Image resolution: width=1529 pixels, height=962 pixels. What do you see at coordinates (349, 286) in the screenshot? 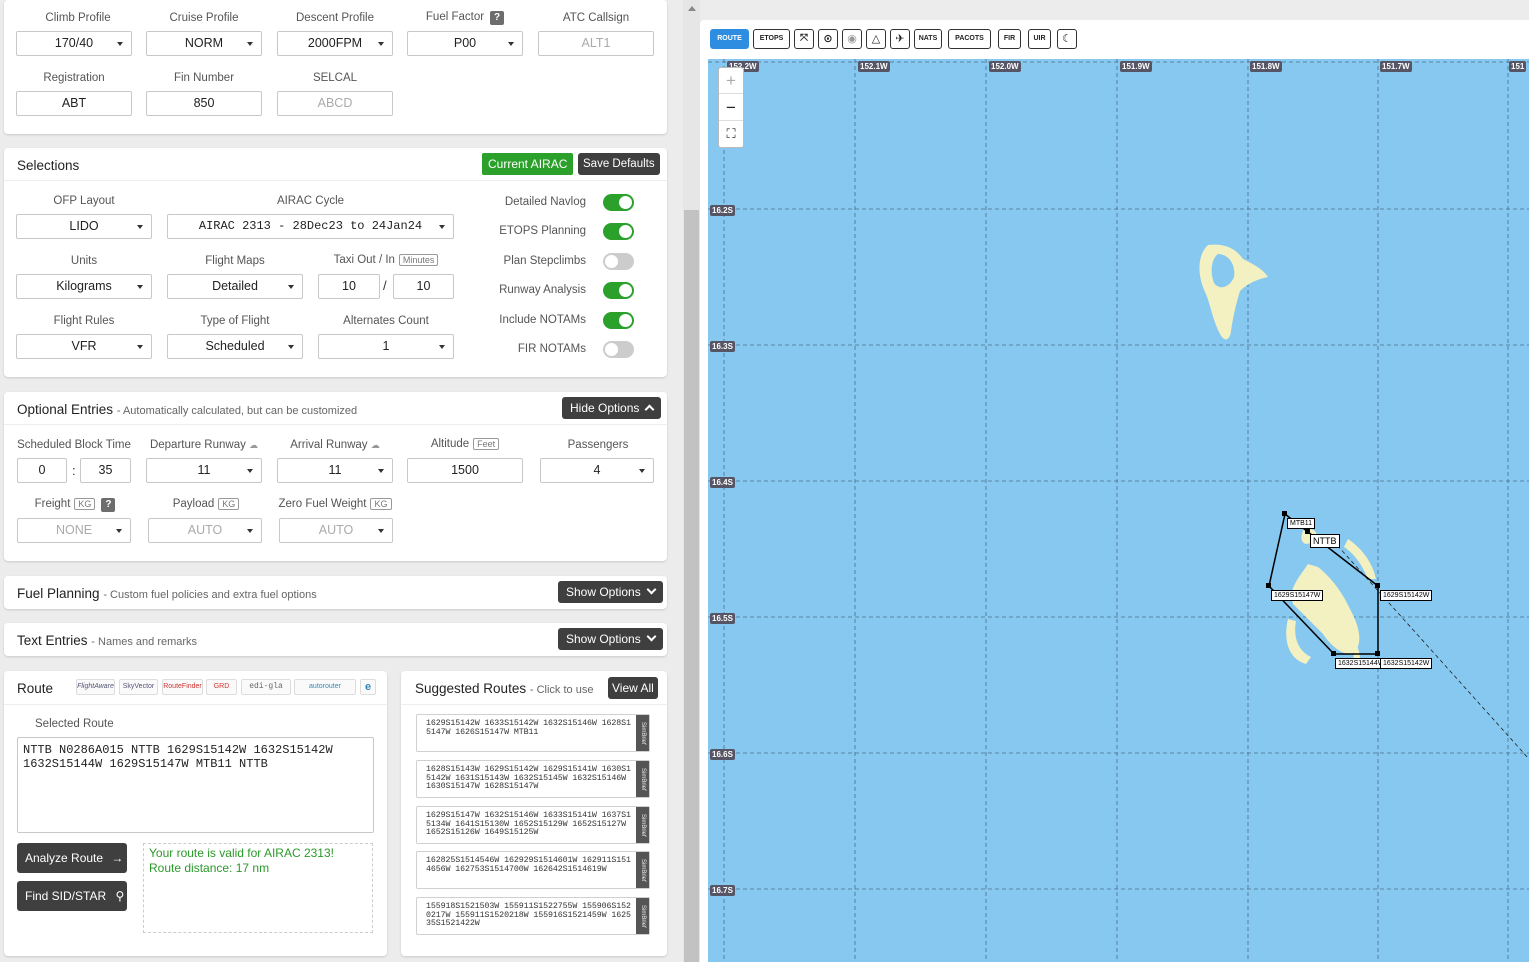
I see `taxi-out-input: 10` at bounding box center [349, 286].